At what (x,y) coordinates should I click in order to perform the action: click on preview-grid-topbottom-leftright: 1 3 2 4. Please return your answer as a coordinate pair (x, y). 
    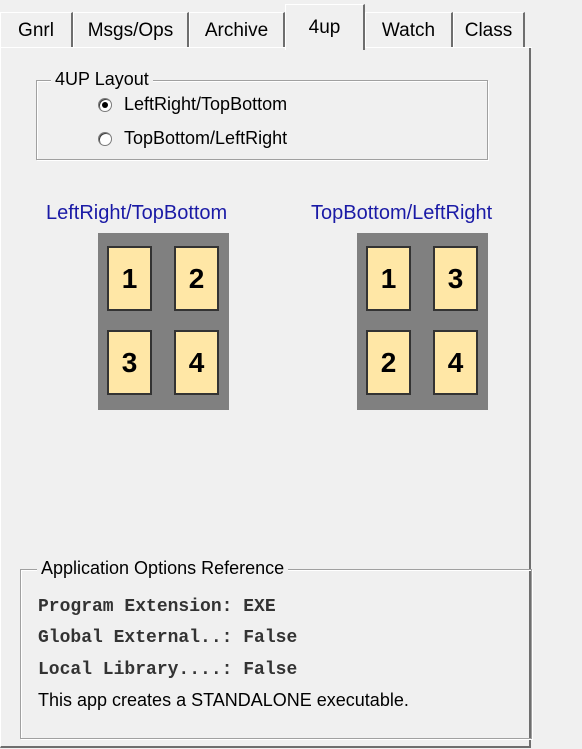
    Looking at the image, I should click on (422, 321).